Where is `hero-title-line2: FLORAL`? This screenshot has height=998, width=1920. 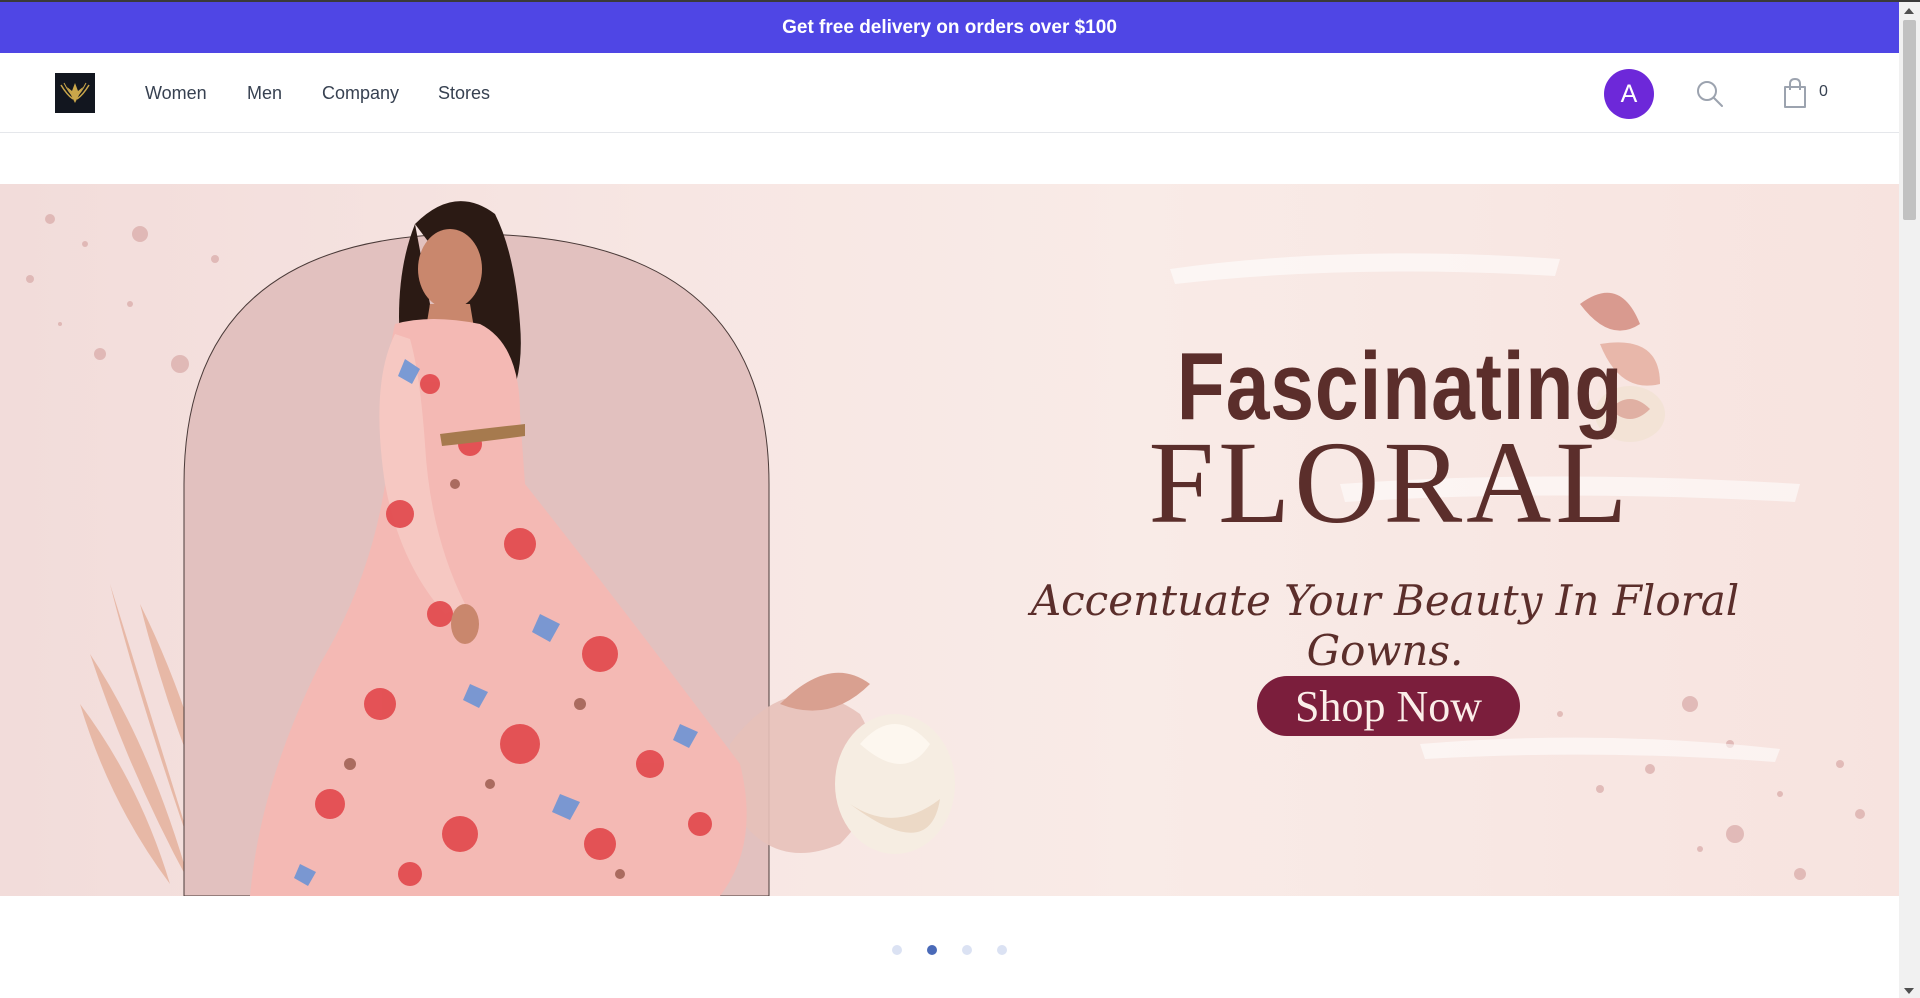
hero-title-line2: FLORAL is located at coordinates (1390, 482).